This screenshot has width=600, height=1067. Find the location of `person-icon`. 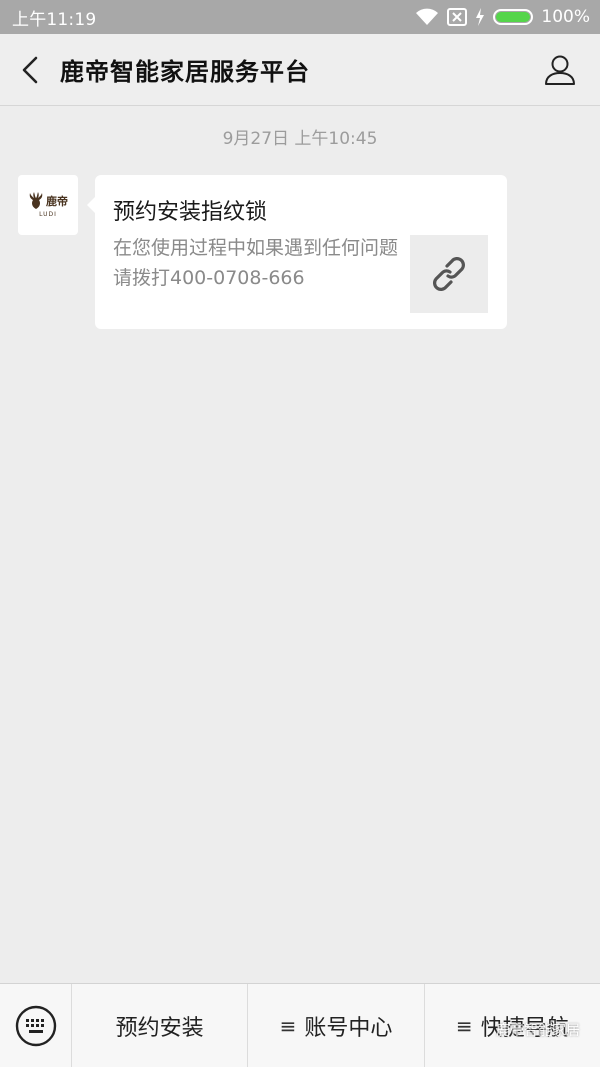

person-icon is located at coordinates (560, 70).